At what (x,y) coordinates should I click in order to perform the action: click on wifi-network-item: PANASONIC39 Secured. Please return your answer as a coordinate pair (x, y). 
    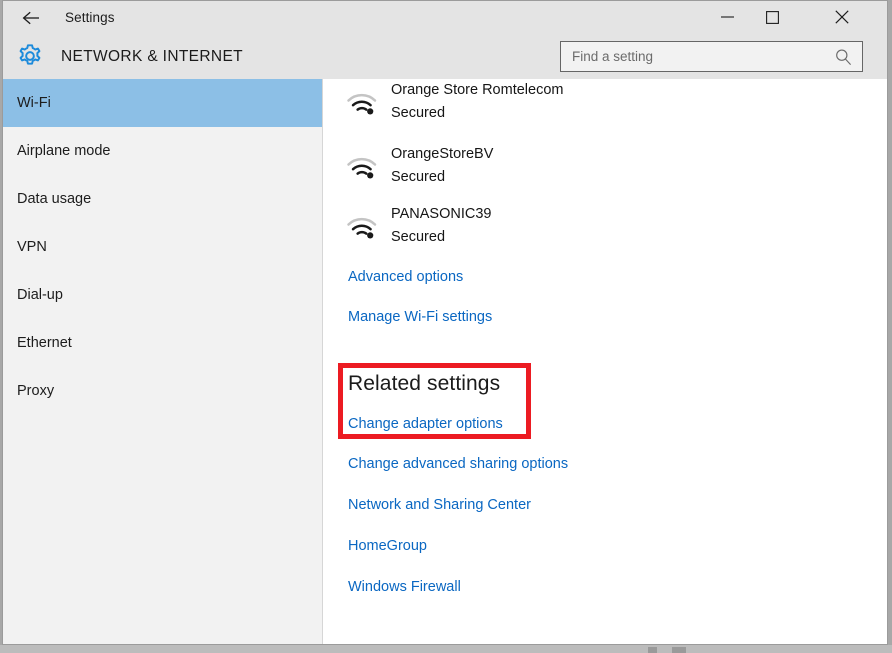
    Looking at the image, I should click on (556, 236).